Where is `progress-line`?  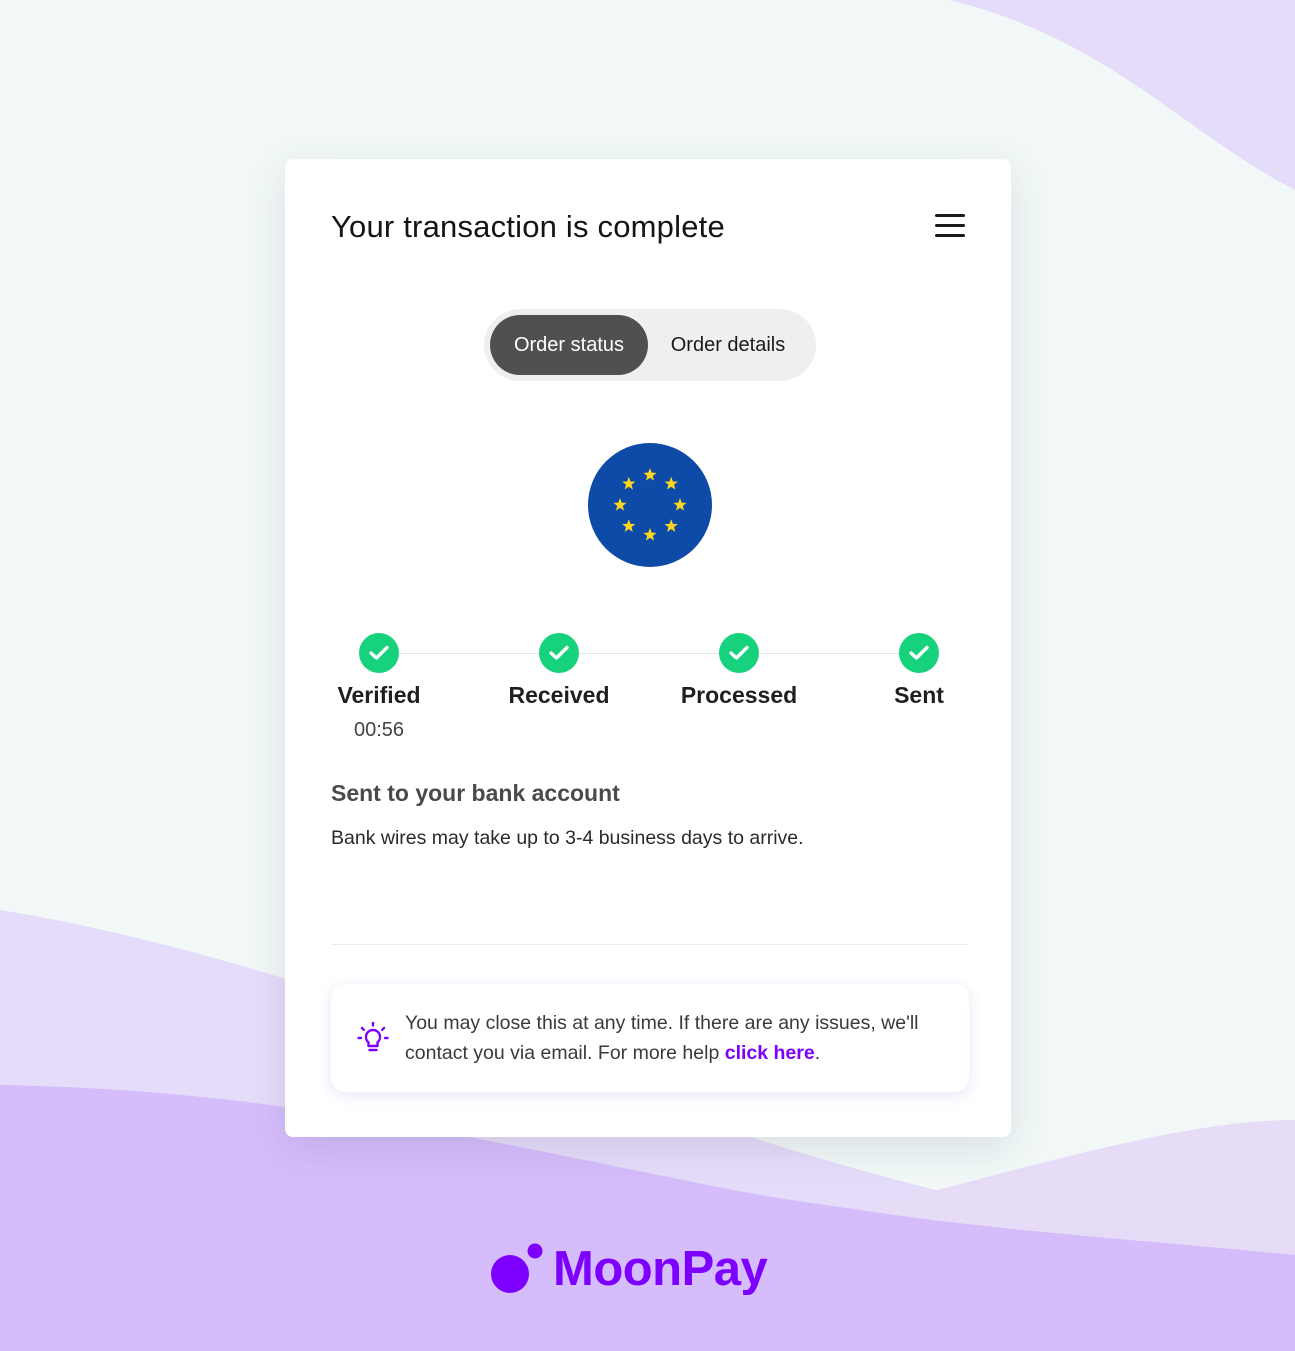 progress-line is located at coordinates (649, 653).